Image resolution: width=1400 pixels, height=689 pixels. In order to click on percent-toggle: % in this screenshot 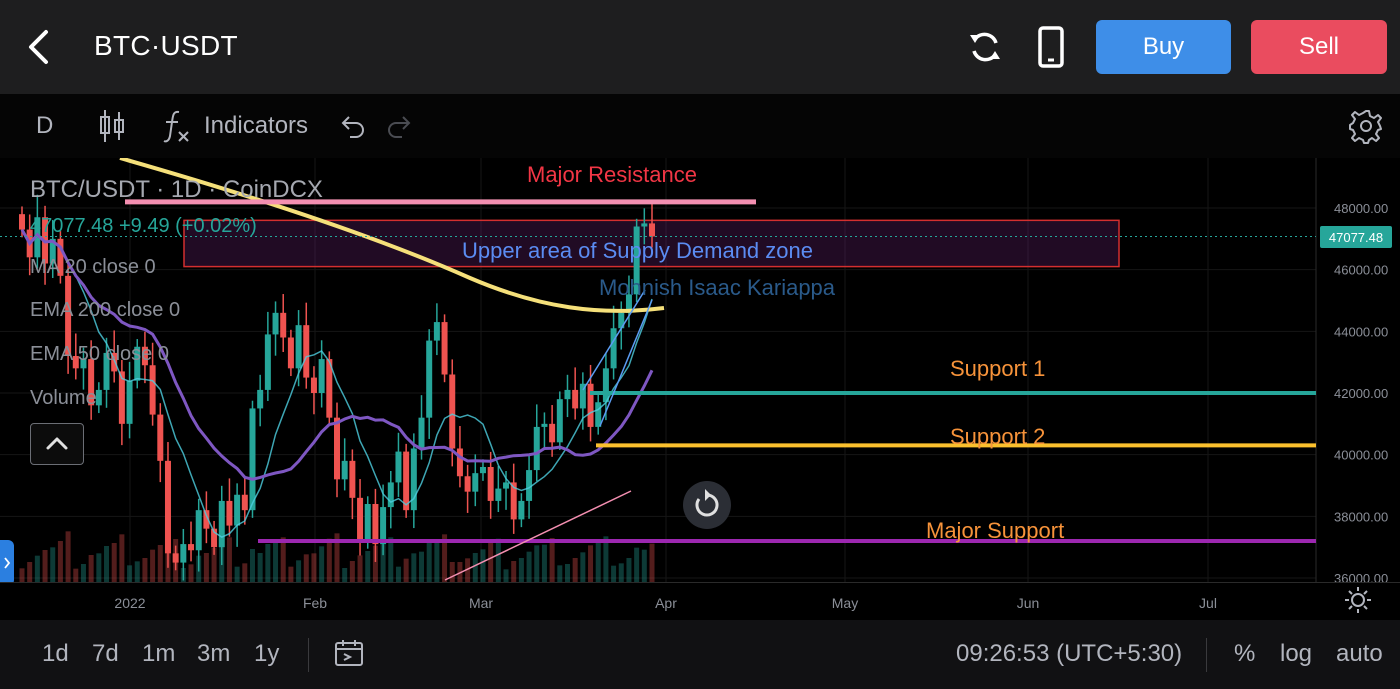, I will do `click(1244, 654)`.